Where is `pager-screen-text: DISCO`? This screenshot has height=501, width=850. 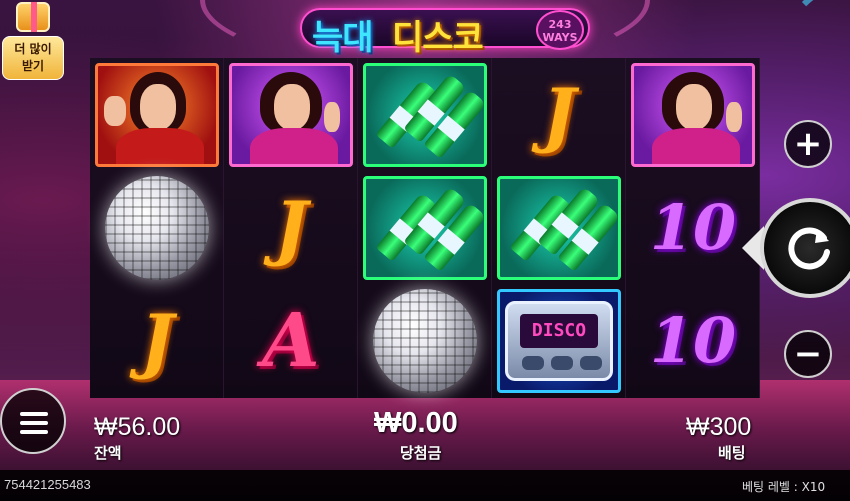 pager-screen-text: DISCO is located at coordinates (559, 330).